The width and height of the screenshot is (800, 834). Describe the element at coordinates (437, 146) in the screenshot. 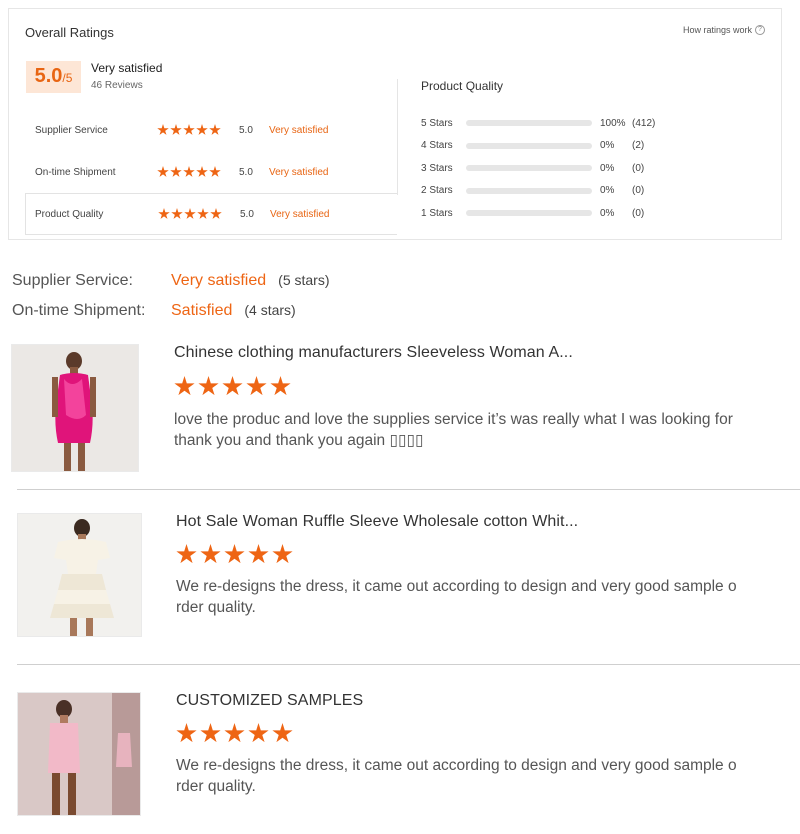

I see `distribution-label: 4 Stars` at that location.